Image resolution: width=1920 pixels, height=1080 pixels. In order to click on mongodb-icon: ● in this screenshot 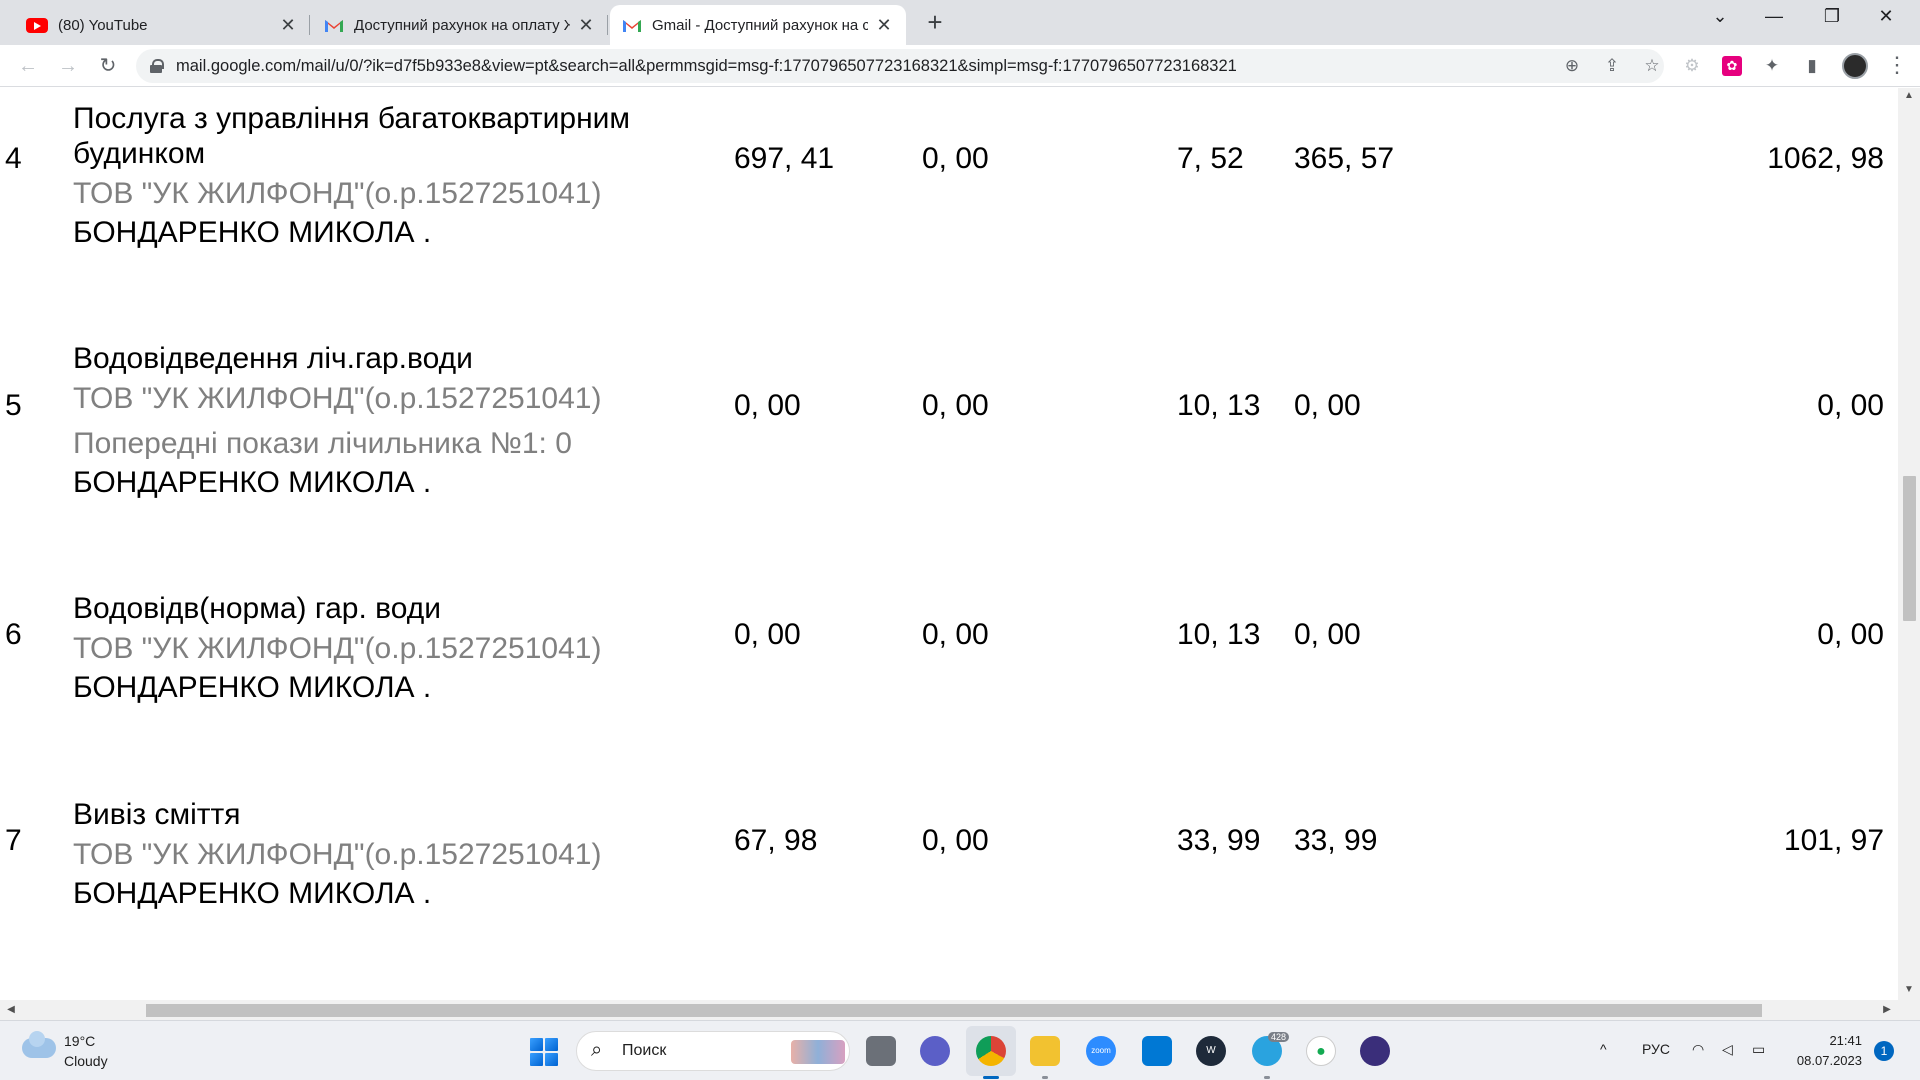, I will do `click(1321, 1051)`.